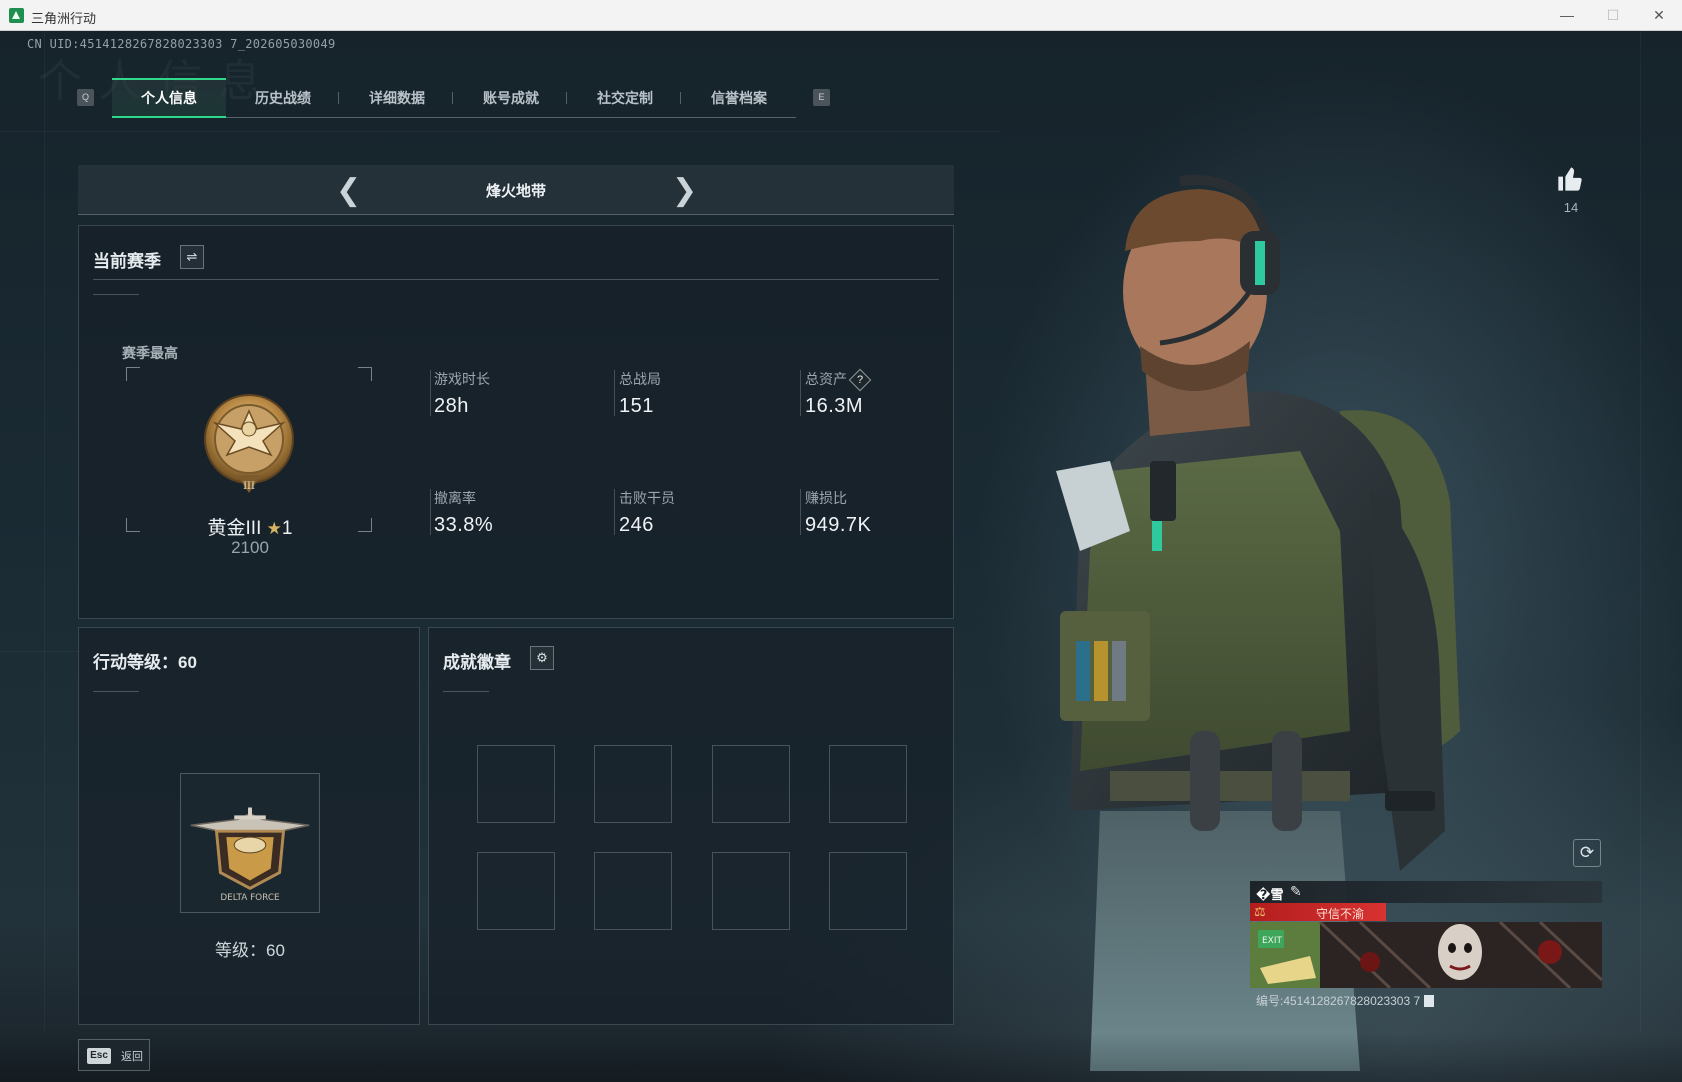 The image size is (1682, 1082). What do you see at coordinates (1567, 15) in the screenshot?
I see `minimize-button: —` at bounding box center [1567, 15].